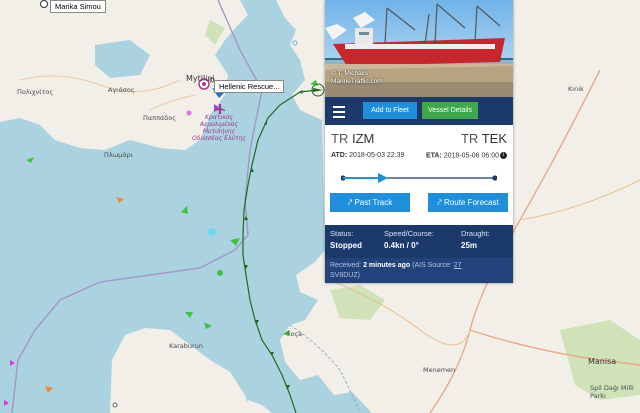 The width and height of the screenshot is (640, 413). Describe the element at coordinates (390, 110) in the screenshot. I see `add-to-fleet-button: Add to Fleet` at that location.